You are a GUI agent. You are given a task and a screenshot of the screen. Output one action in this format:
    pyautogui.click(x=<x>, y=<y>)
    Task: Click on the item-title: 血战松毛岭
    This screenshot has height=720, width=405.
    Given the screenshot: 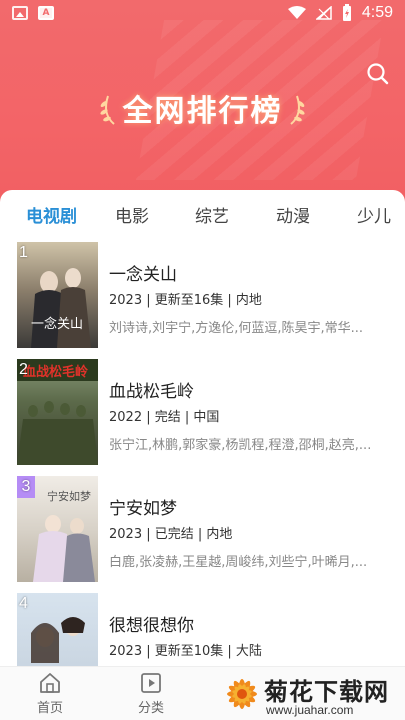 What is the action you would take?
    pyautogui.click(x=151, y=392)
    